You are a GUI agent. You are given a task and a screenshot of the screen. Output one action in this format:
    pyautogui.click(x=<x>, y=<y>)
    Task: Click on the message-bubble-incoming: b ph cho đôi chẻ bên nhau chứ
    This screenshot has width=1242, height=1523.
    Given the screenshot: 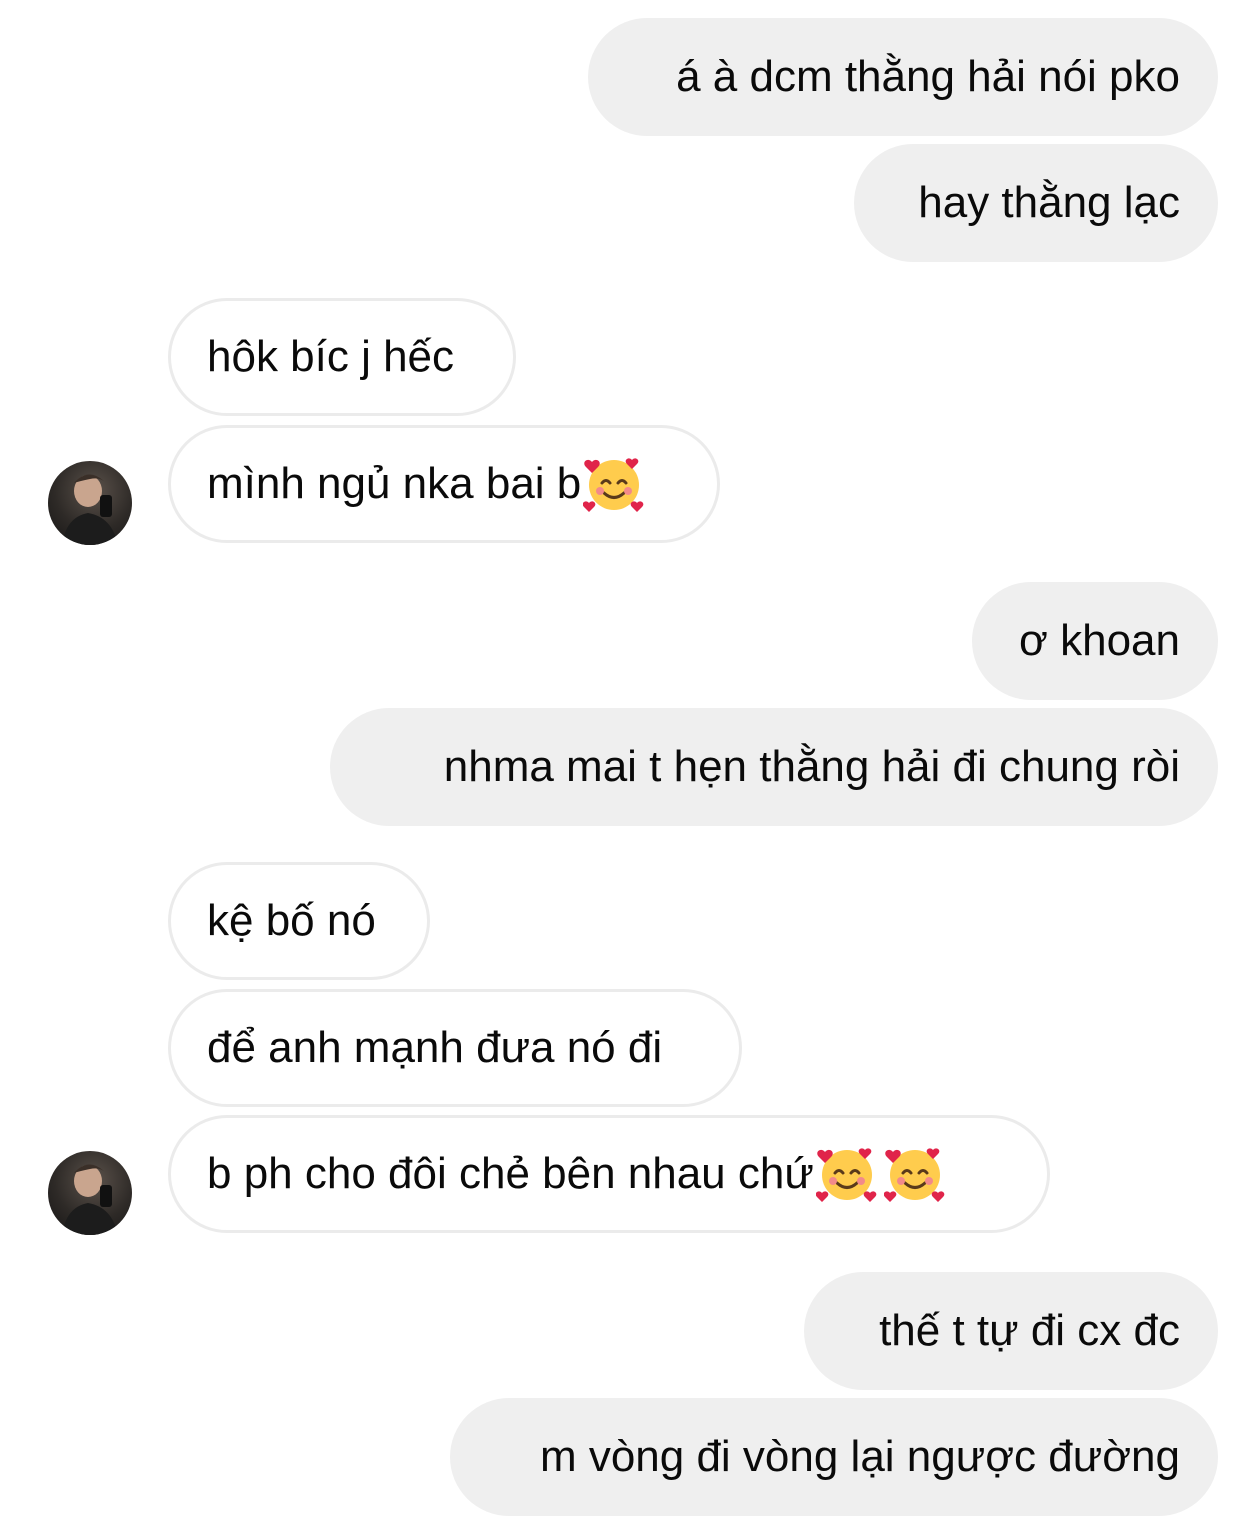 What is the action you would take?
    pyautogui.click(x=609, y=1174)
    